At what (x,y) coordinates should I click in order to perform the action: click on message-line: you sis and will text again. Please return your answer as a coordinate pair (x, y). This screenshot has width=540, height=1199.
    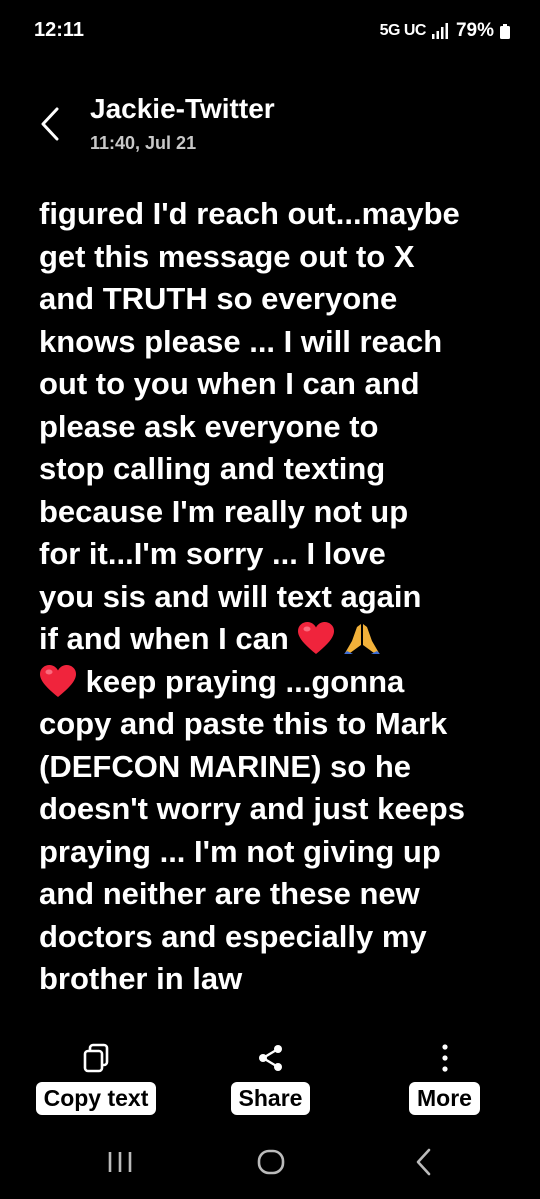
    Looking at the image, I should click on (230, 596).